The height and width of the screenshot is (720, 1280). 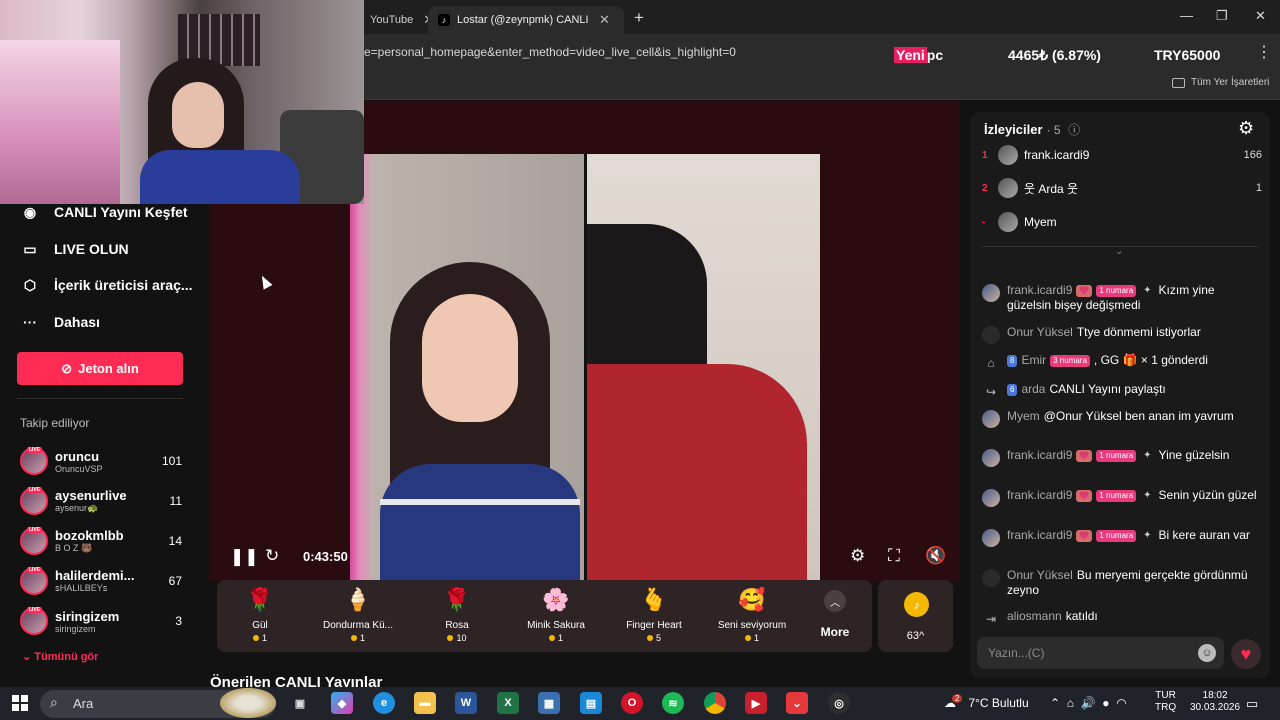 What do you see at coordinates (1121, 362) in the screenshot?
I see `chat-message: ⌂ 8 Emir 3 numara, GG 🎁 × 1 gönderdi` at bounding box center [1121, 362].